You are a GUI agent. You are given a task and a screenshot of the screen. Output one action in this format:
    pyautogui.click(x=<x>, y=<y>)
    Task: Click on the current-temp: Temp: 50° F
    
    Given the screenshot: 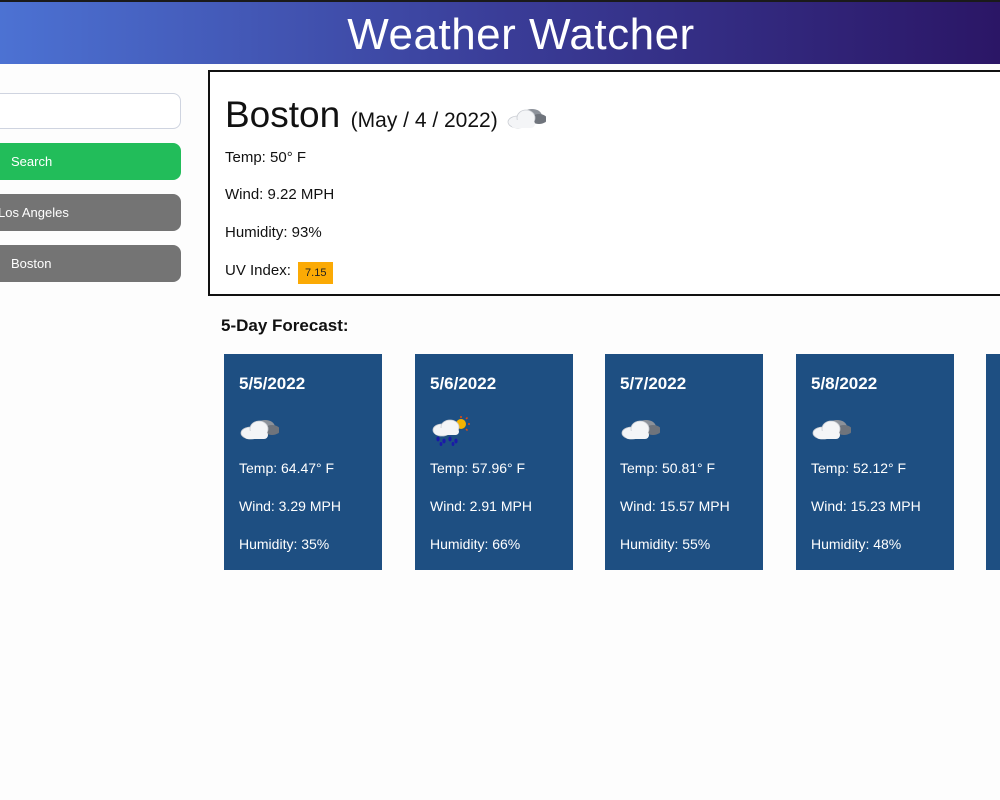 What is the action you would take?
    pyautogui.click(x=266, y=157)
    